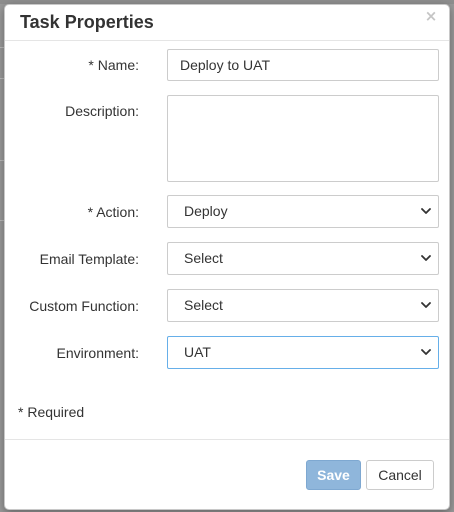 This screenshot has height=512, width=454. What do you see at coordinates (303, 211) in the screenshot?
I see `action-select: Deploy` at bounding box center [303, 211].